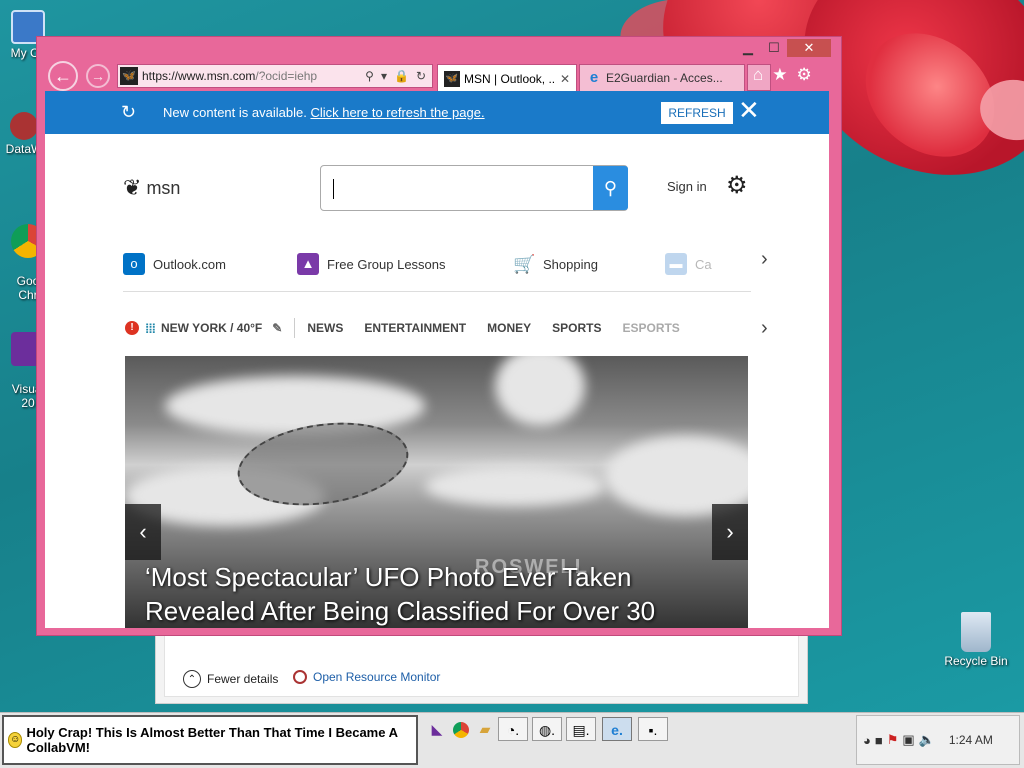 Image resolution: width=1024 pixels, height=768 pixels. What do you see at coordinates (908, 740) in the screenshot?
I see `network-icon: ▣` at bounding box center [908, 740].